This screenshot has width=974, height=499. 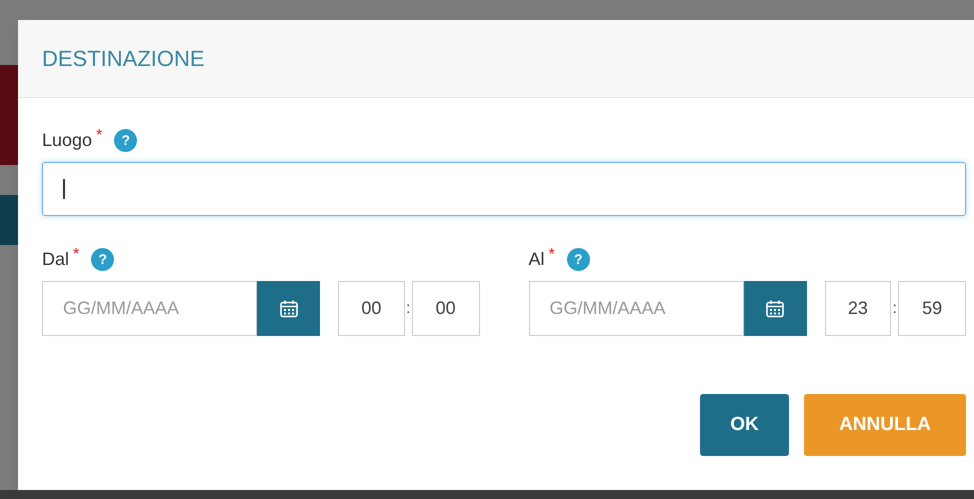 I want to click on hour-field: 00, so click(x=371, y=308).